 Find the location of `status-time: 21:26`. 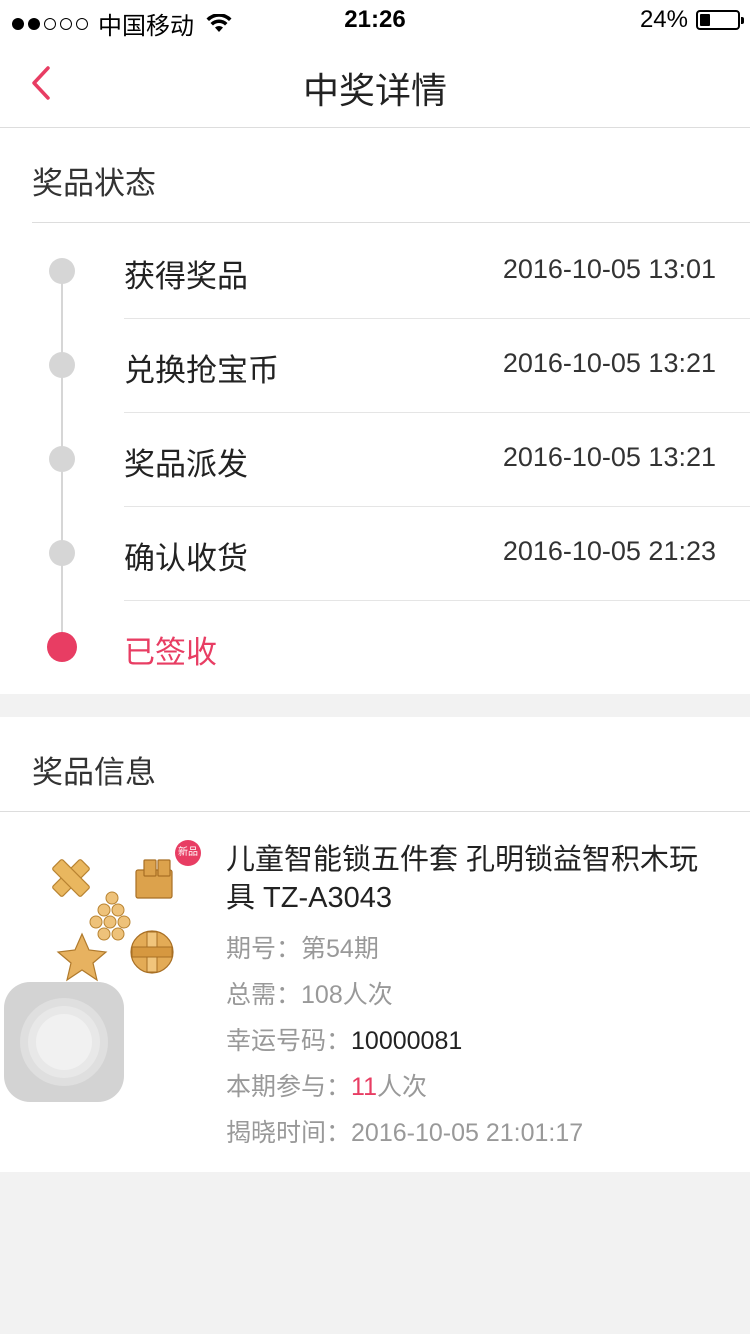

status-time: 21:26 is located at coordinates (375, 19).